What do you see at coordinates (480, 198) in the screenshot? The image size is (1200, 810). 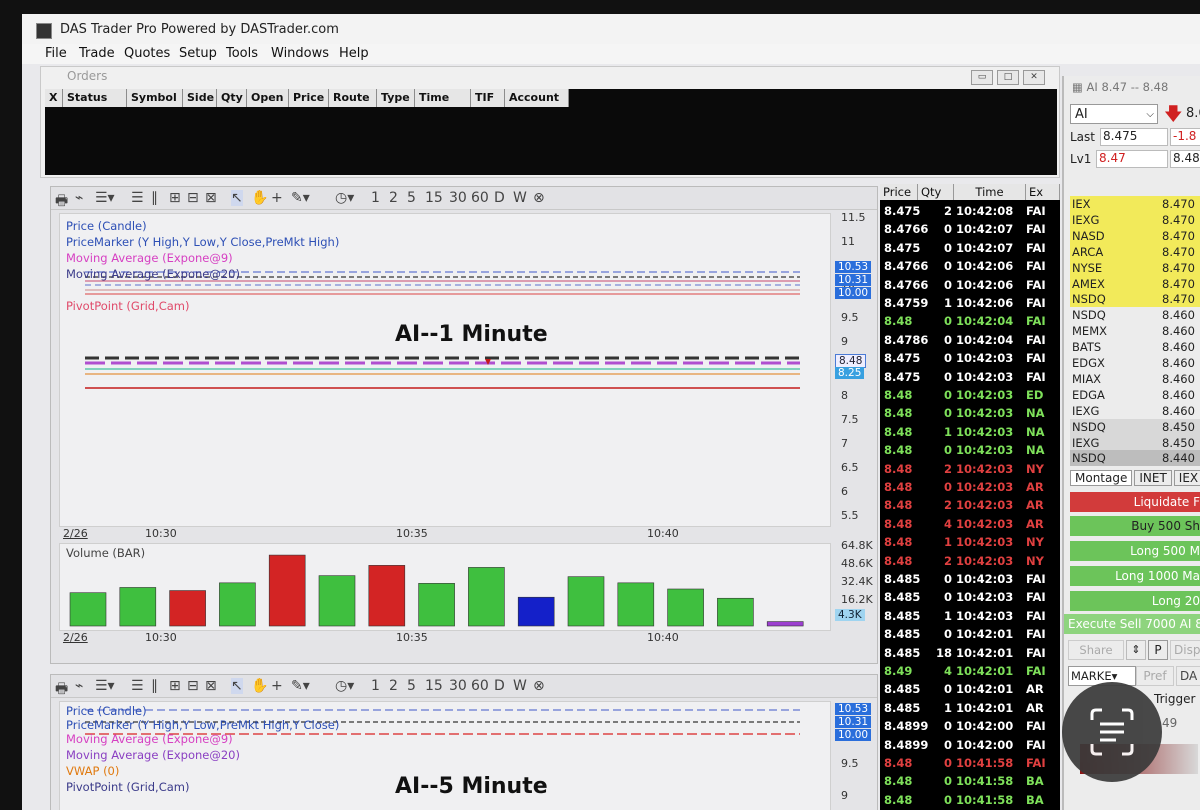 I see `period-60: 60` at bounding box center [480, 198].